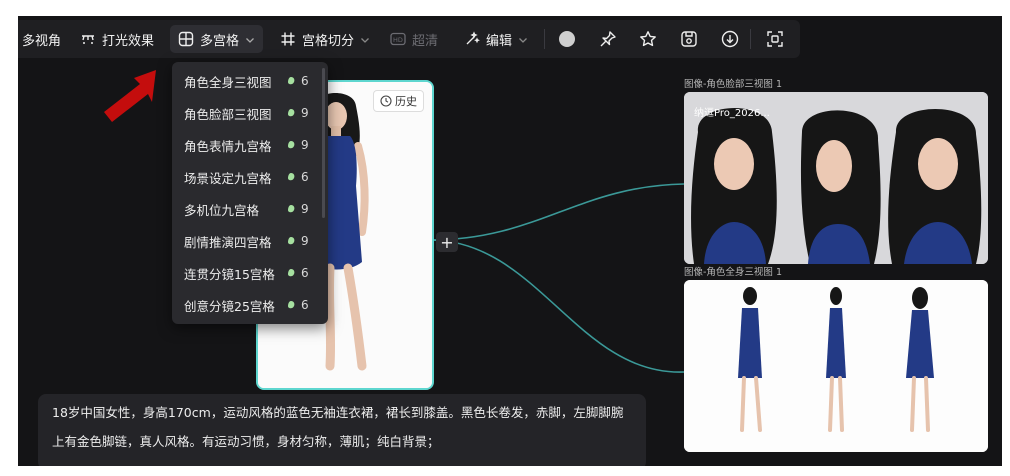  Describe the element at coordinates (472, 39) in the screenshot. I see `magic-wand-icon` at that location.